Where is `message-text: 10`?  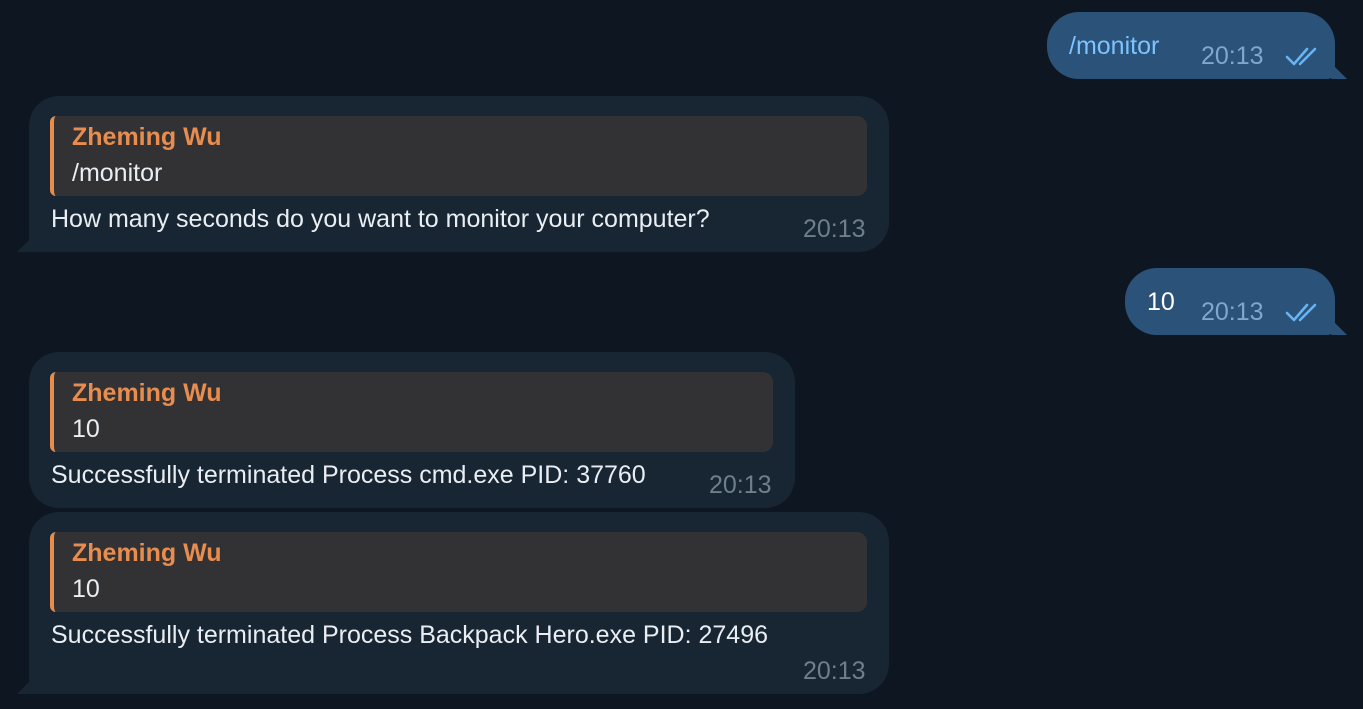
message-text: 10 is located at coordinates (1161, 302).